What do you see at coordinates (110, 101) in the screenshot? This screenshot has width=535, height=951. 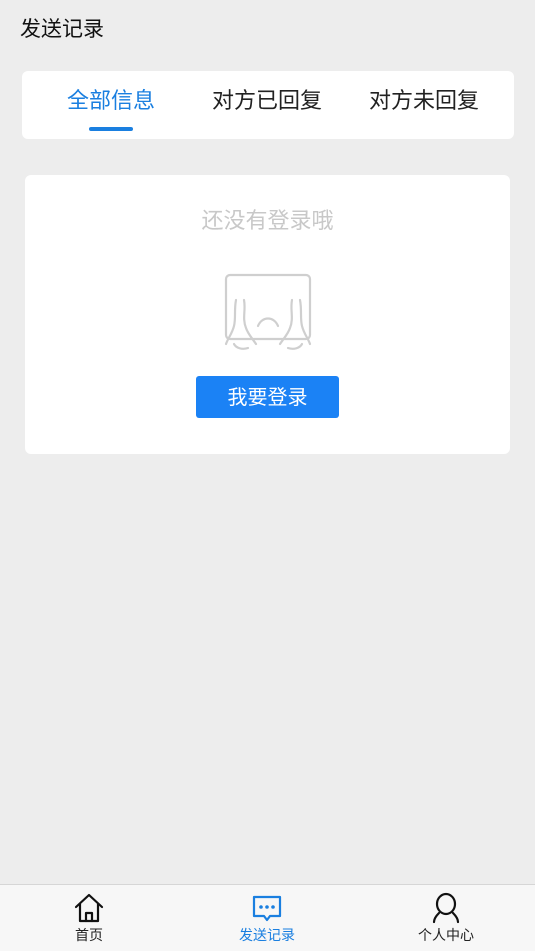 I see `tab-label: 全部信息` at bounding box center [110, 101].